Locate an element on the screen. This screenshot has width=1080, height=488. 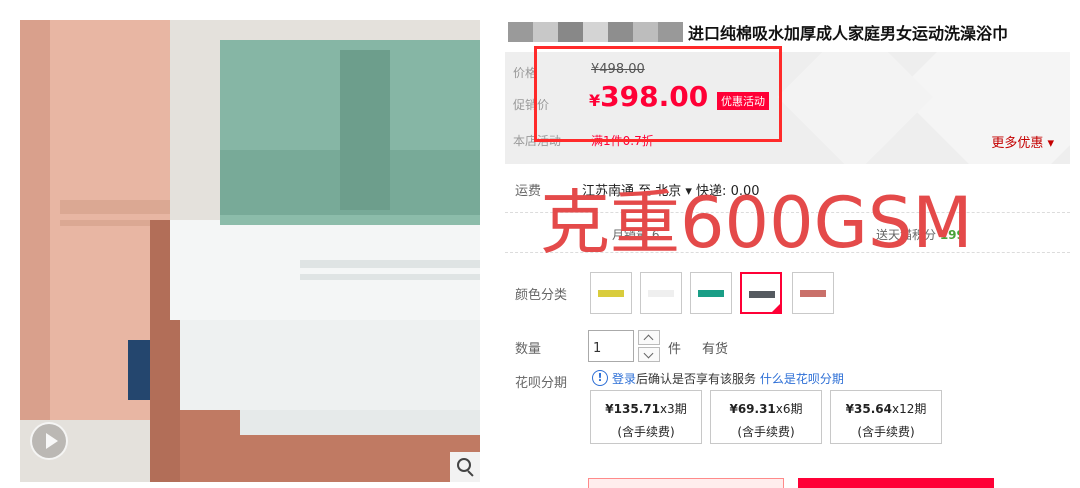
color-swatch-yellow is located at coordinates (611, 293).